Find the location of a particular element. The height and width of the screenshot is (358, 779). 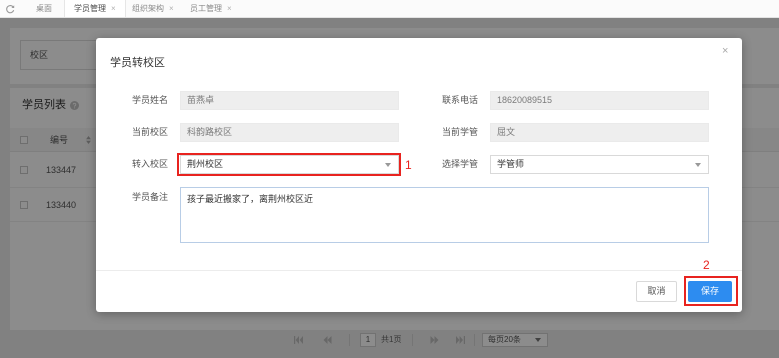

tab-label: 桌面 is located at coordinates (44, 8).